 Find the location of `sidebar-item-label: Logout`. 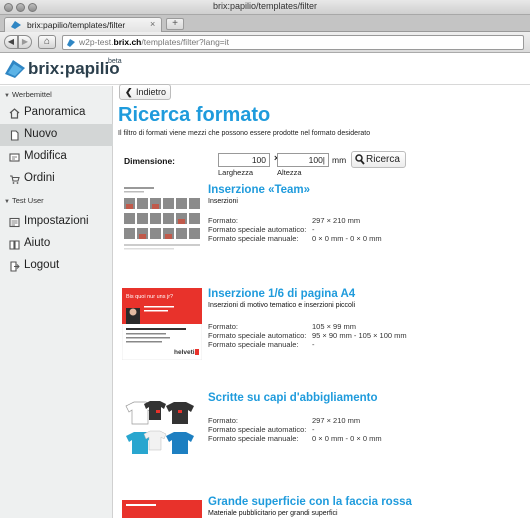

sidebar-item-label: Logout is located at coordinates (42, 265).